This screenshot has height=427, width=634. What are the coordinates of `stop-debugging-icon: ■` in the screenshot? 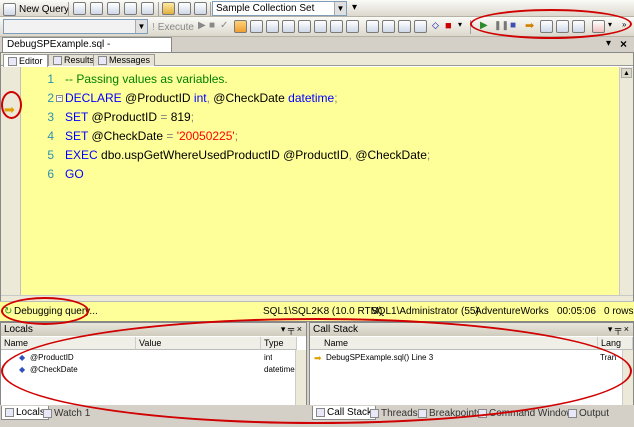 It's located at (448, 26).